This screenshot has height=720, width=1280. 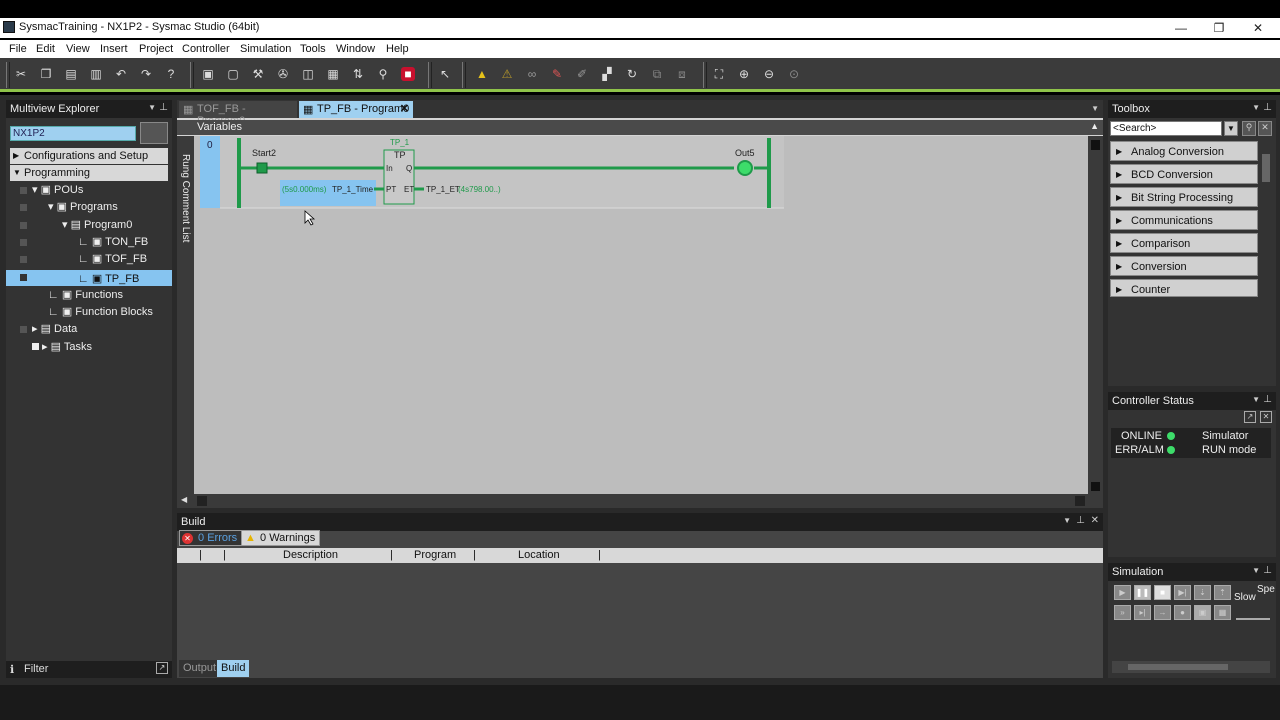 I want to click on sim-step-out-icon: ⇡, so click(x=1222, y=592).